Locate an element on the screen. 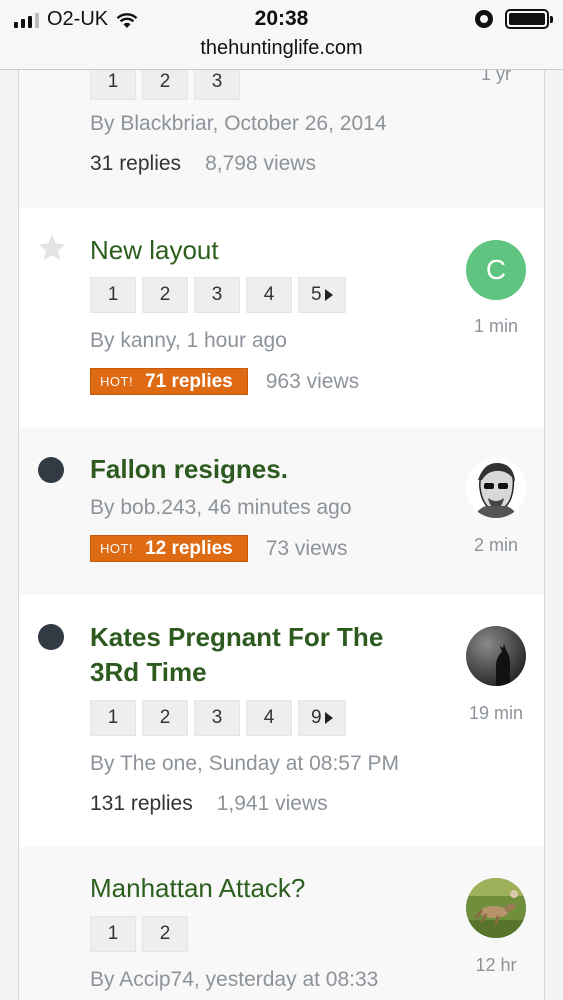  page-link-label: 9 is located at coordinates (316, 717).